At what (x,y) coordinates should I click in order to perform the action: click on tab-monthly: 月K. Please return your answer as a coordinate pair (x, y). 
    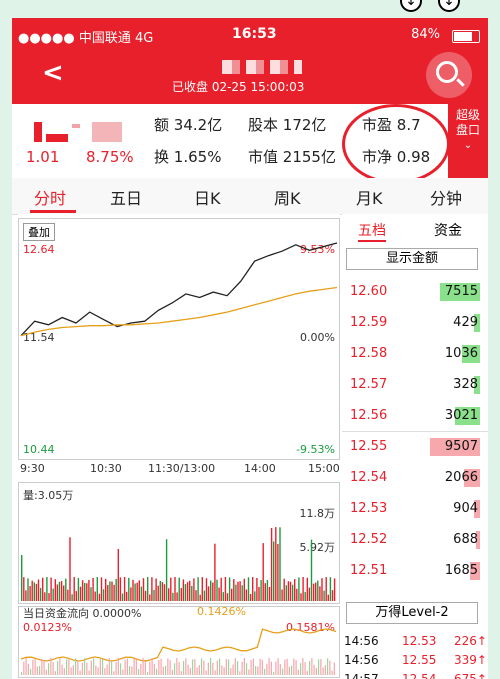
    Looking at the image, I should click on (369, 197).